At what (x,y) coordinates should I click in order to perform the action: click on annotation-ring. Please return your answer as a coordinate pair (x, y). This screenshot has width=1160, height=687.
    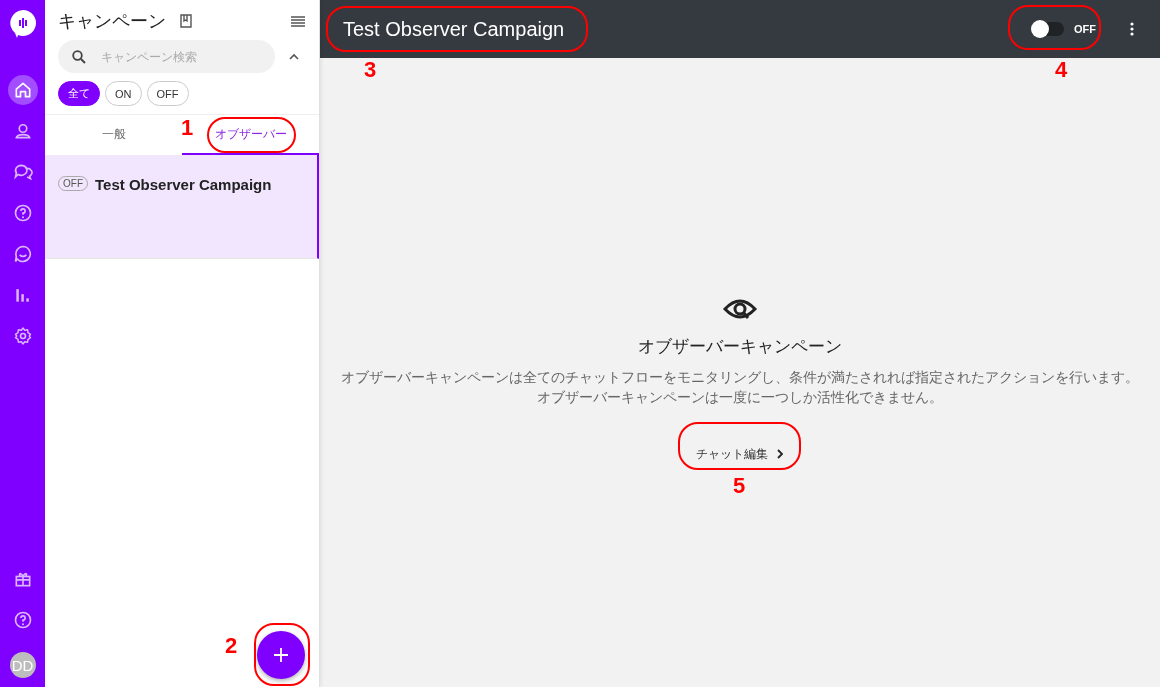
    Looking at the image, I should click on (282, 654).